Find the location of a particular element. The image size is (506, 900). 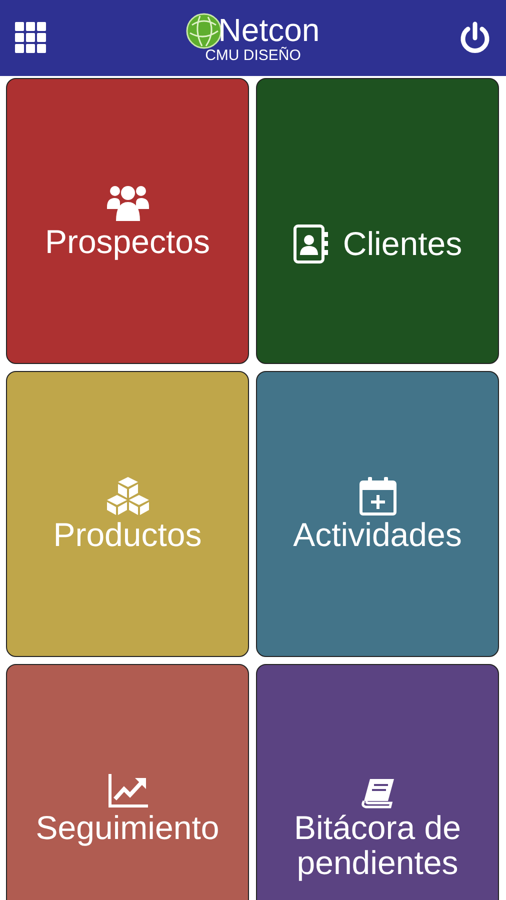

app-name: Netcon is located at coordinates (269, 30).